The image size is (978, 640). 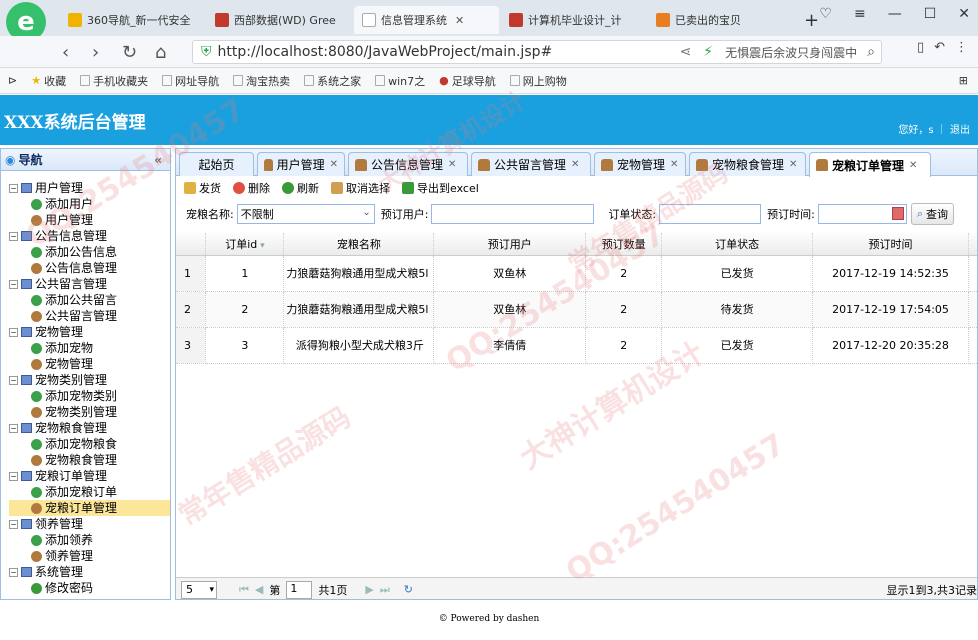 I want to click on prev-page-icon: ◀, so click(x=259, y=589).